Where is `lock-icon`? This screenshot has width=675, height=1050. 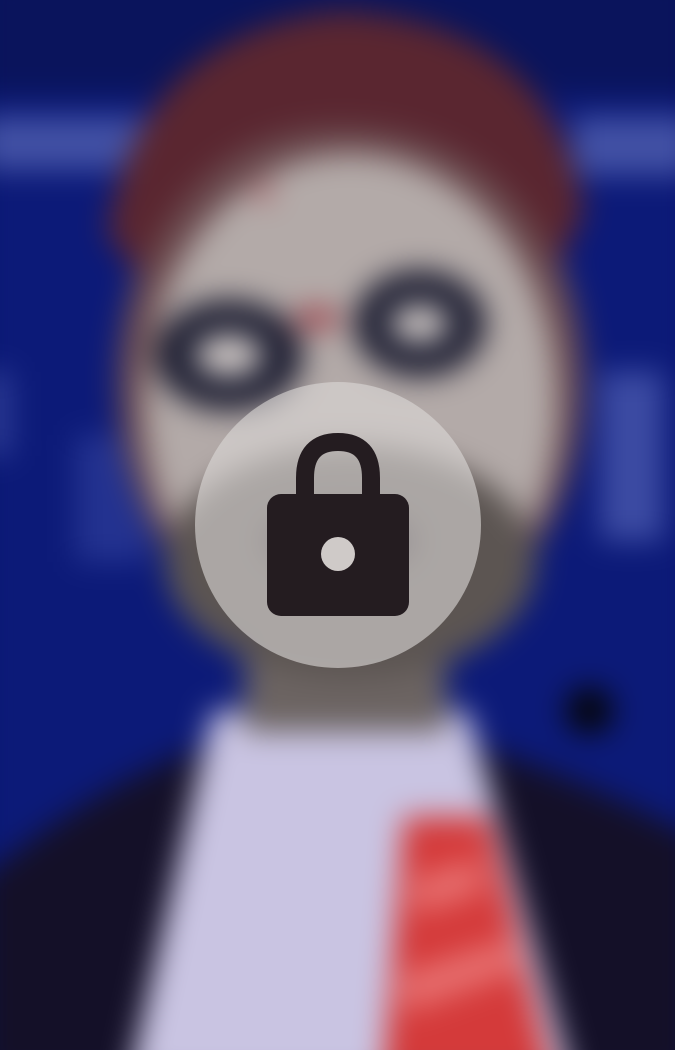 lock-icon is located at coordinates (338, 524).